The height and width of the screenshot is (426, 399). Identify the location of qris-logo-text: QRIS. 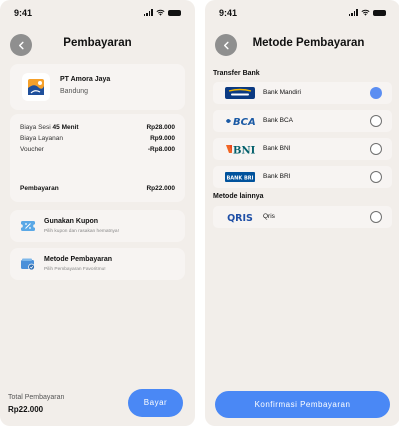
(240, 218).